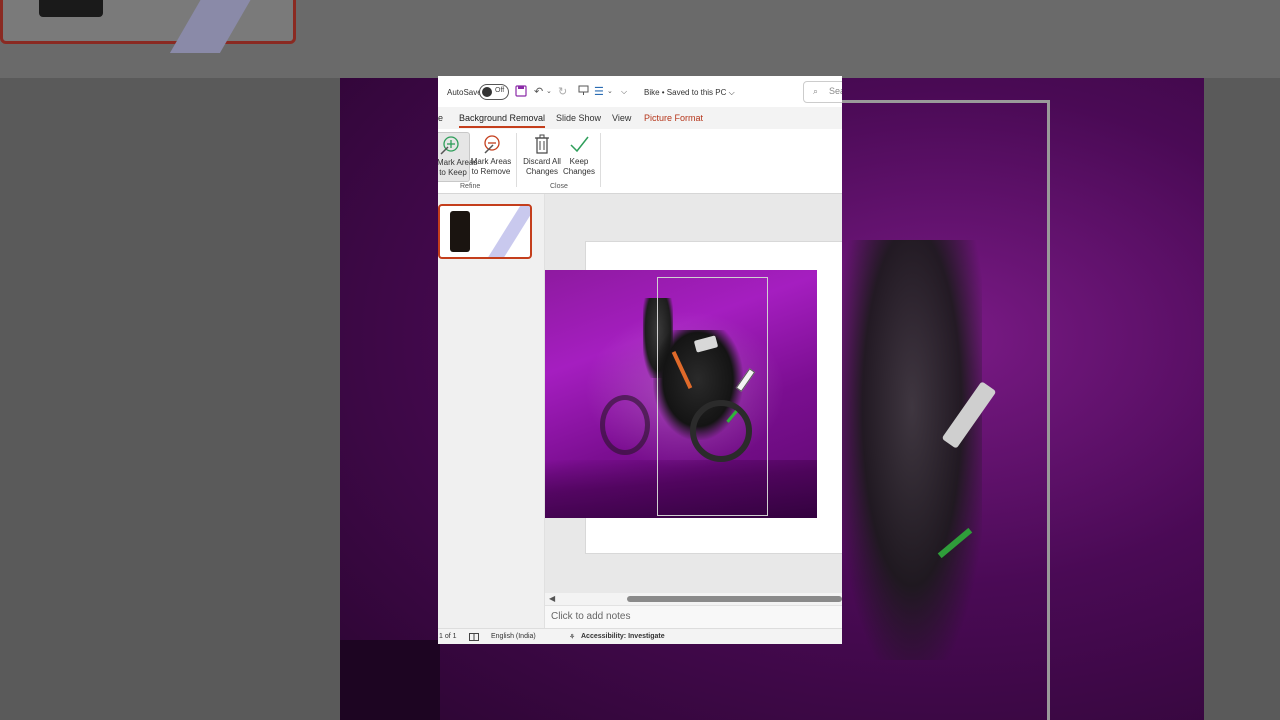  What do you see at coordinates (470, 186) in the screenshot?
I see `group-label-refine: Refine` at bounding box center [470, 186].